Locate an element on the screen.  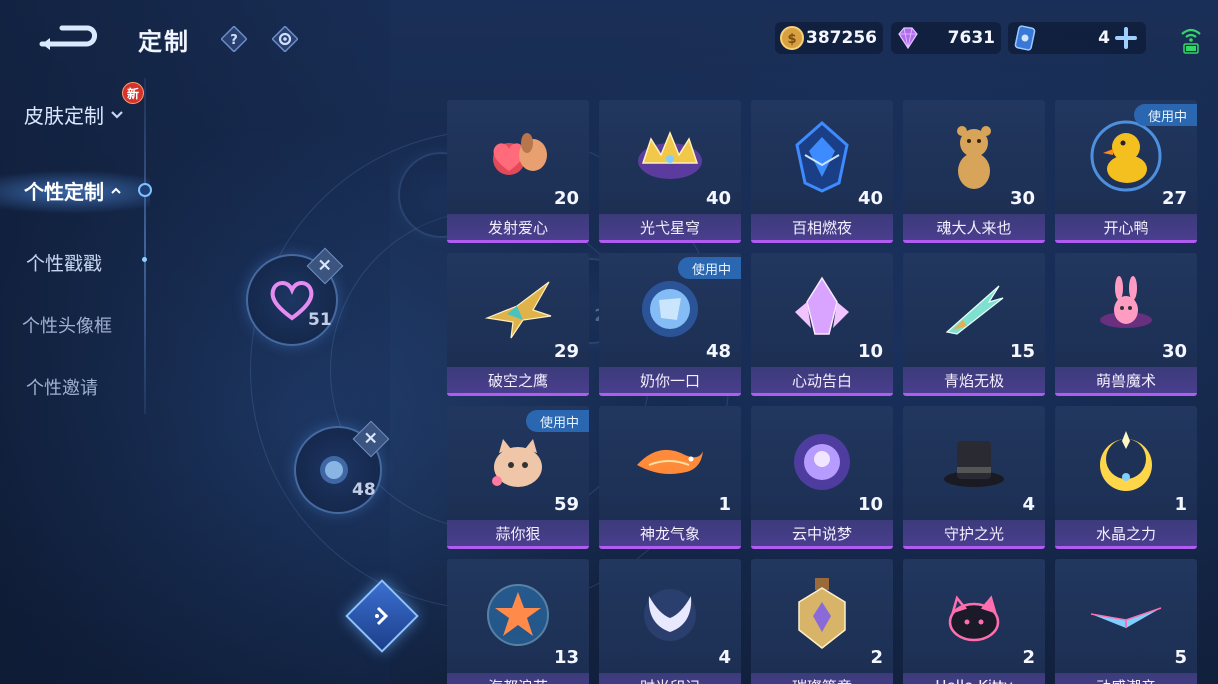
diamond-icon is located at coordinates (908, 38).